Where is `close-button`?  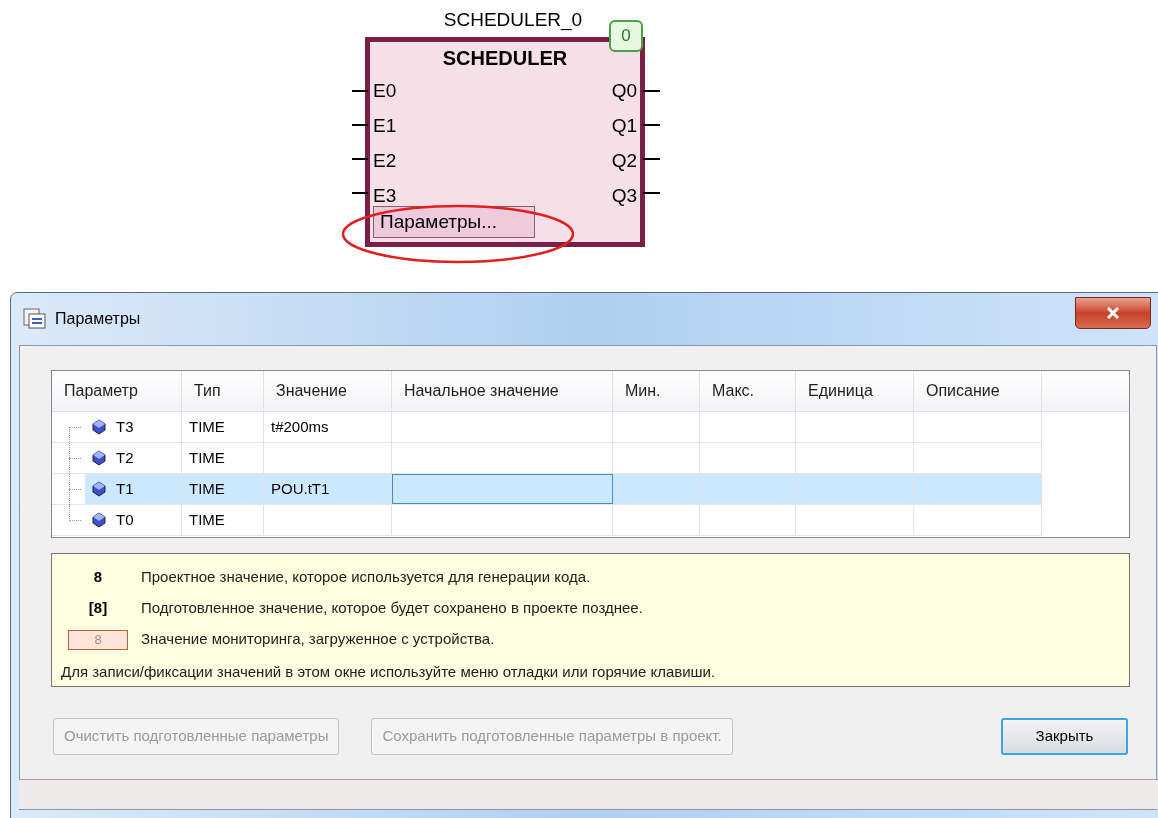
close-button is located at coordinates (1113, 313).